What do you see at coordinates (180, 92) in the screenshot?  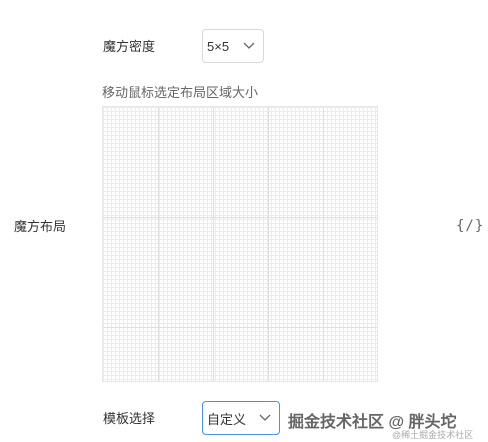 I see `layout-hint: 移动鼠标选定布局区域大小` at bounding box center [180, 92].